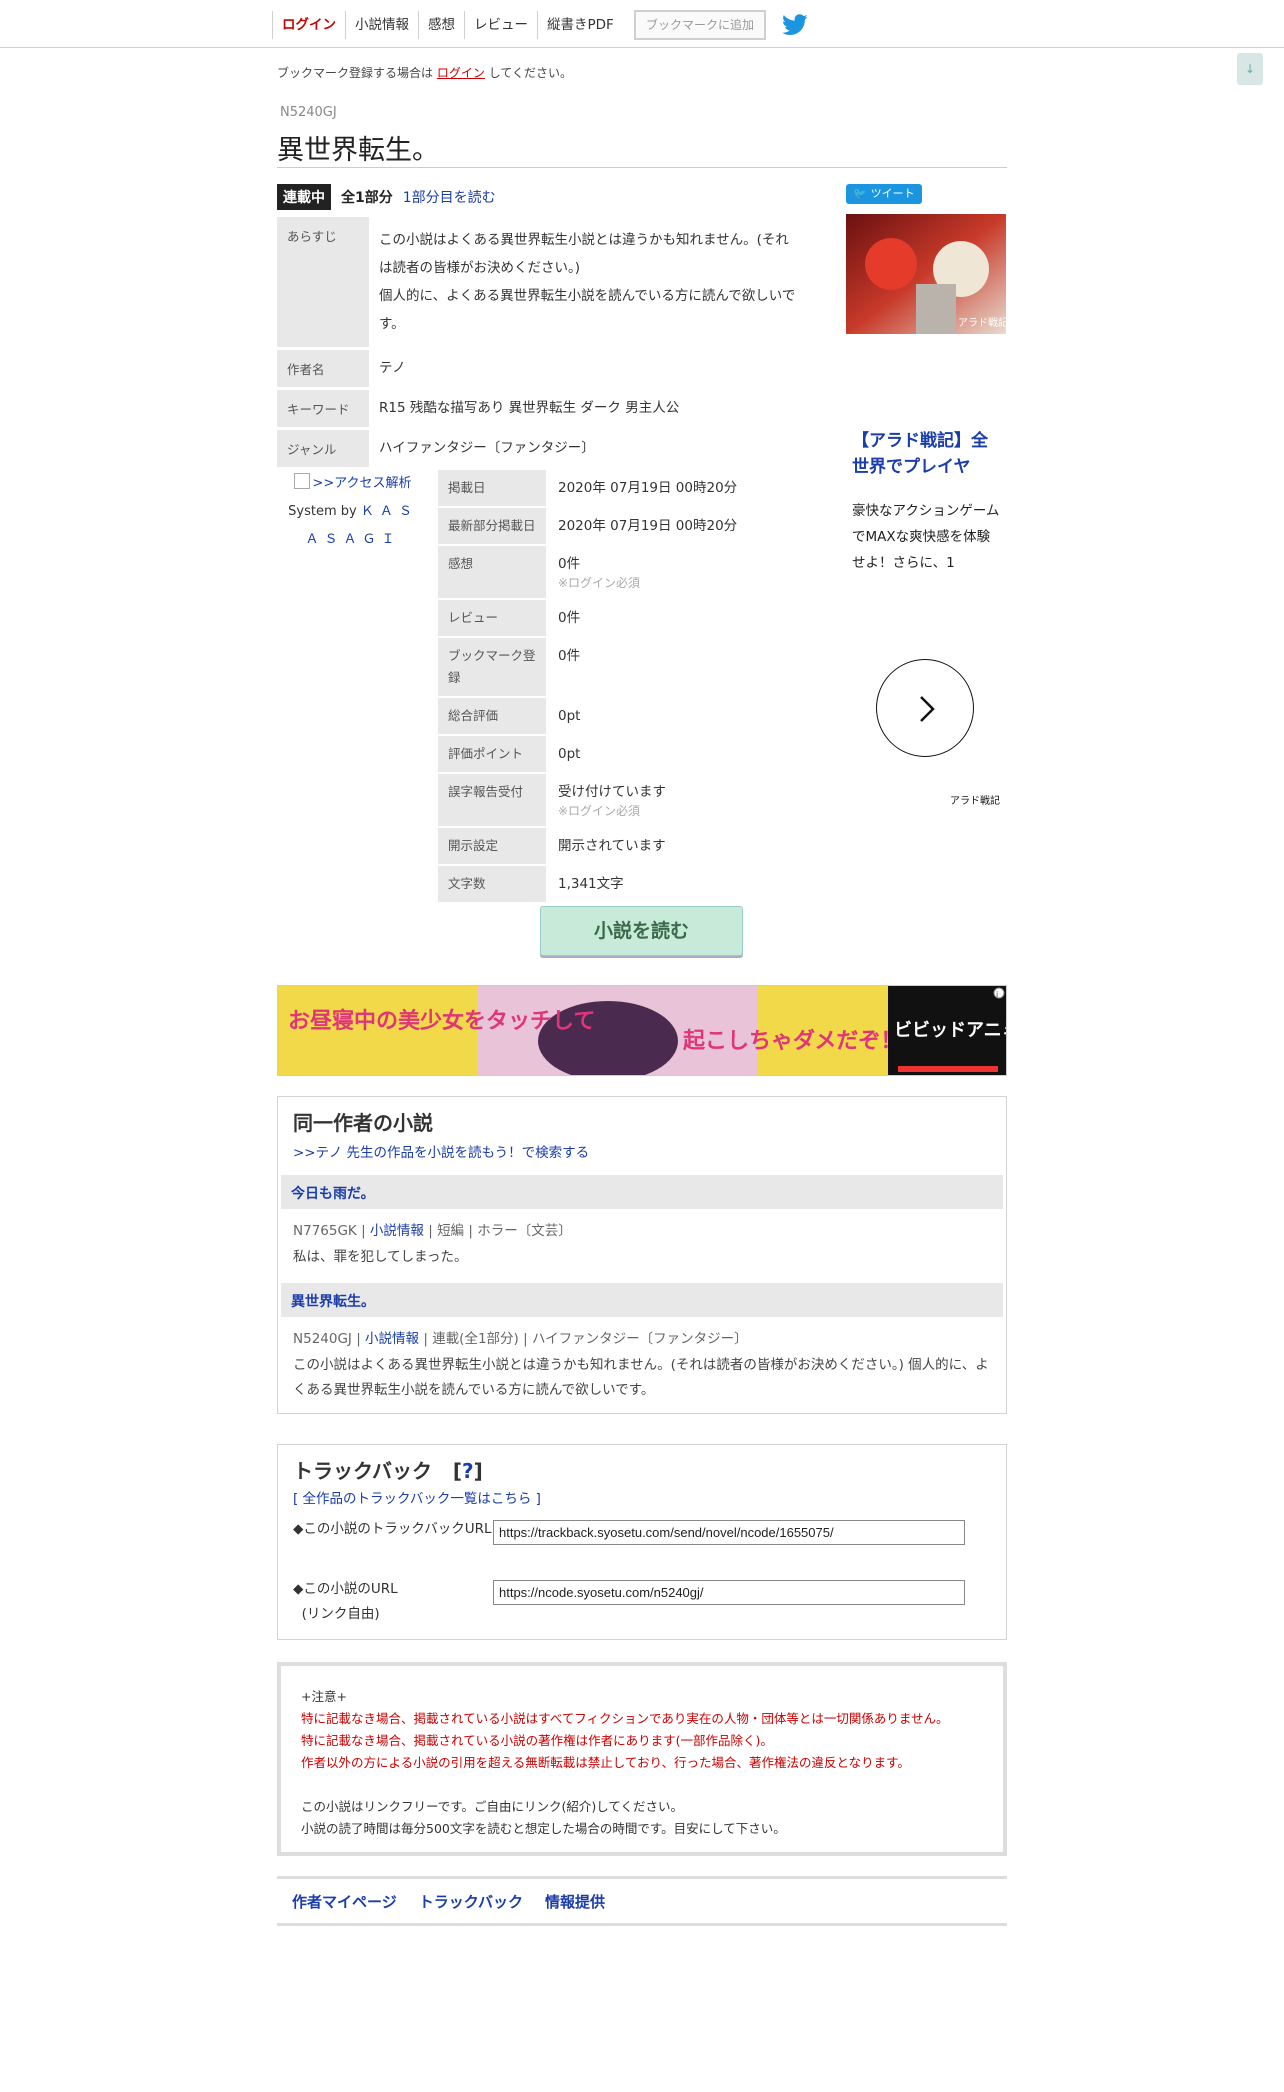 The image size is (1284, 2092). Describe the element at coordinates (322, 1339) in the screenshot. I see `novel-ncode-2: N5240GJ` at that location.